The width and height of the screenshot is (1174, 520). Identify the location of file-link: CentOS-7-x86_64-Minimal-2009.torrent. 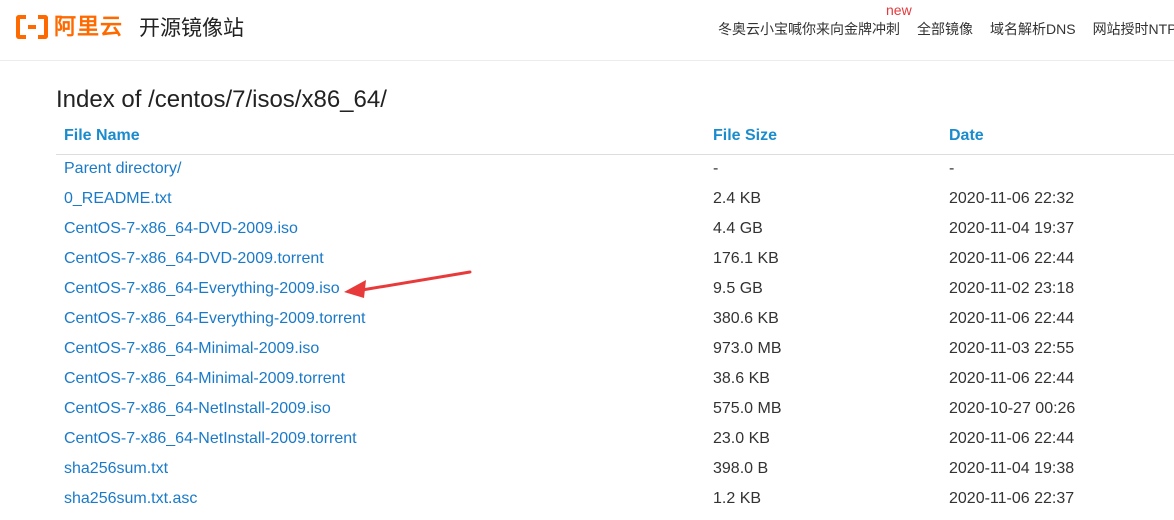
(204, 378).